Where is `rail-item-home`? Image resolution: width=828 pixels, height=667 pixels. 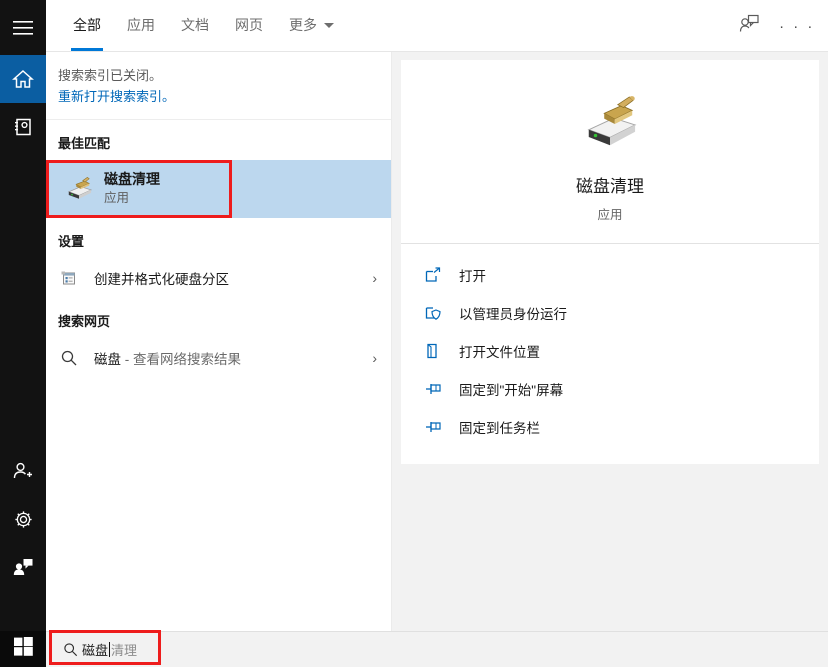
rail-item-home is located at coordinates (23, 79).